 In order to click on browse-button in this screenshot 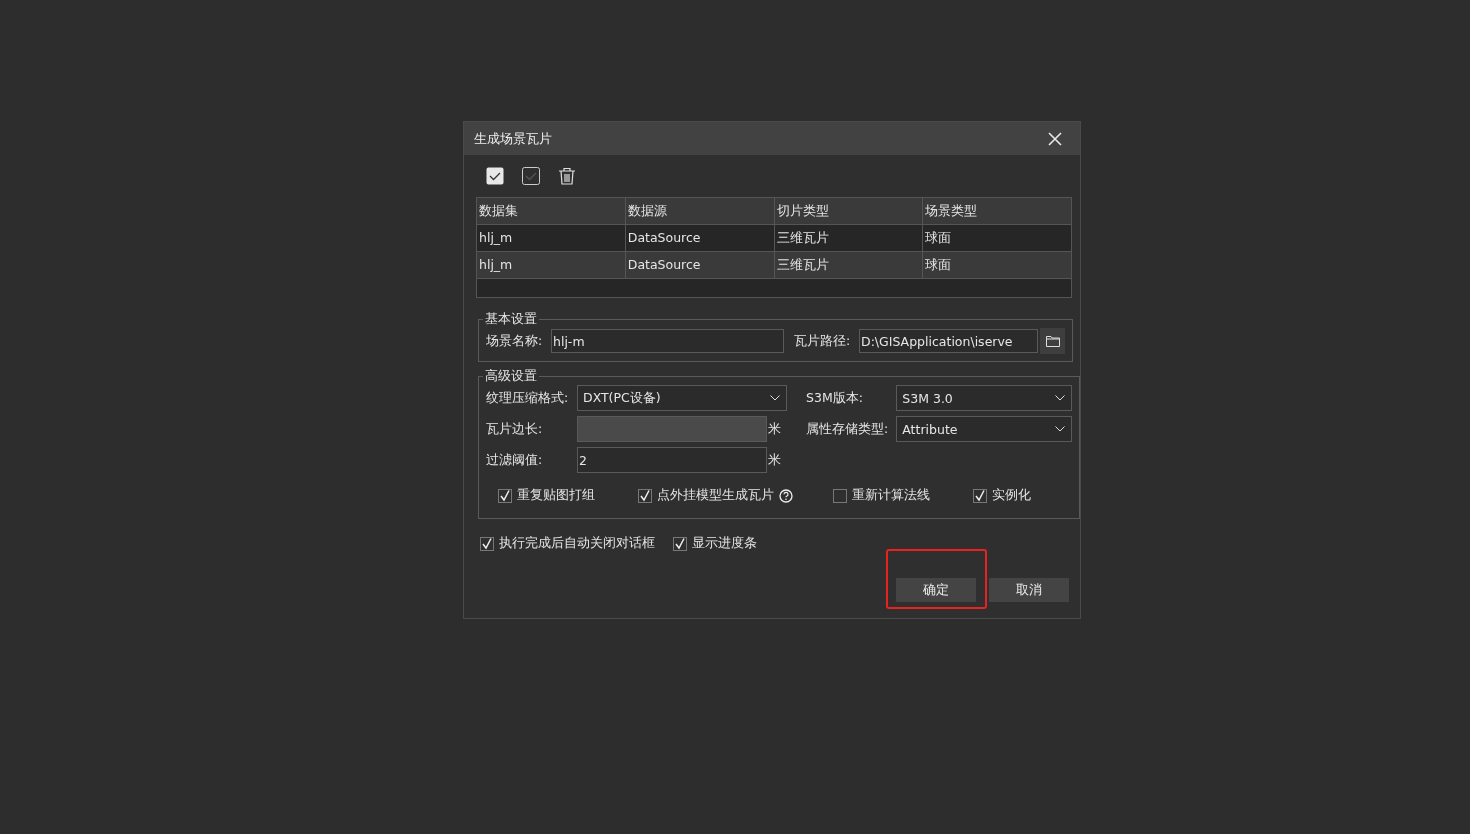, I will do `click(1052, 341)`.